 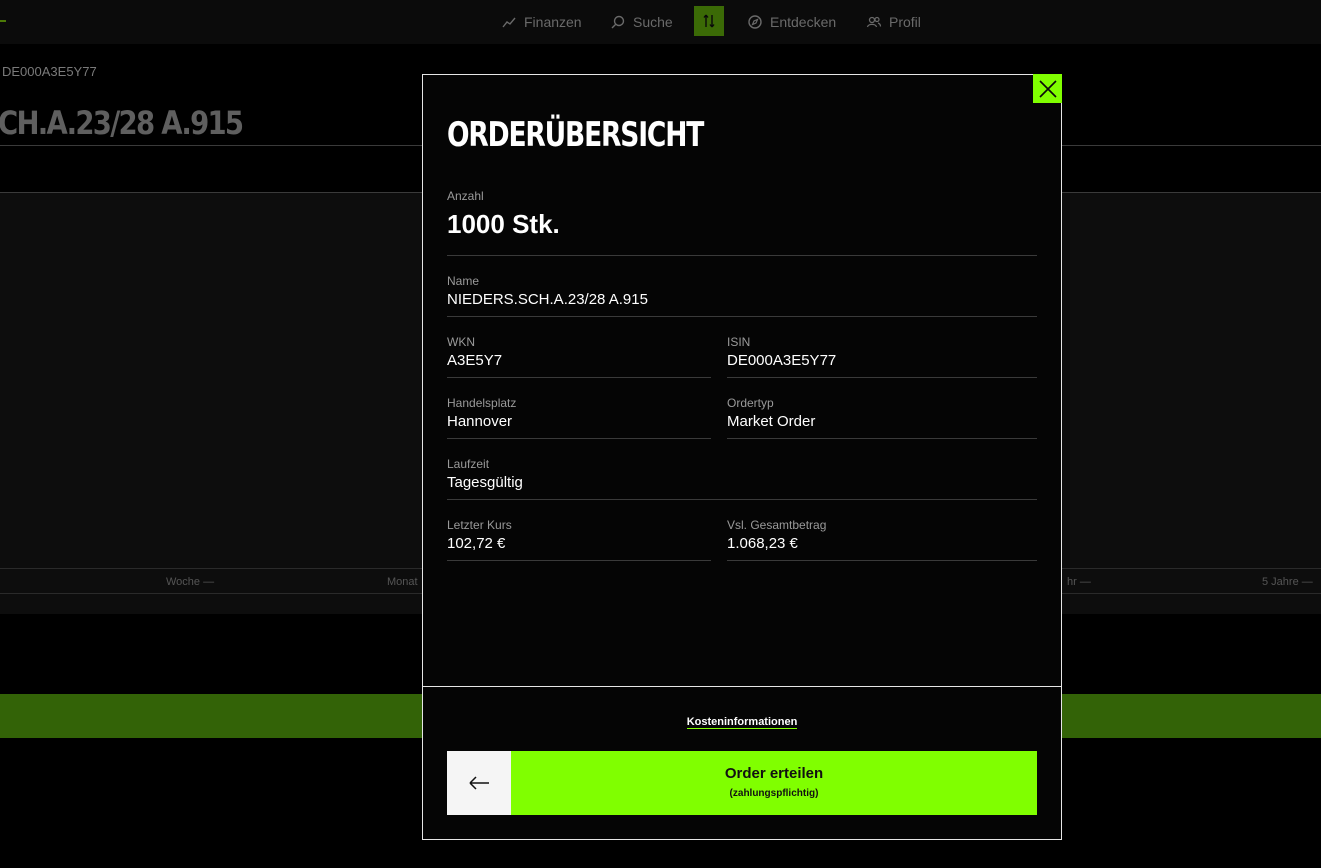 I want to click on nav-item-label: Suche, so click(x=653, y=22).